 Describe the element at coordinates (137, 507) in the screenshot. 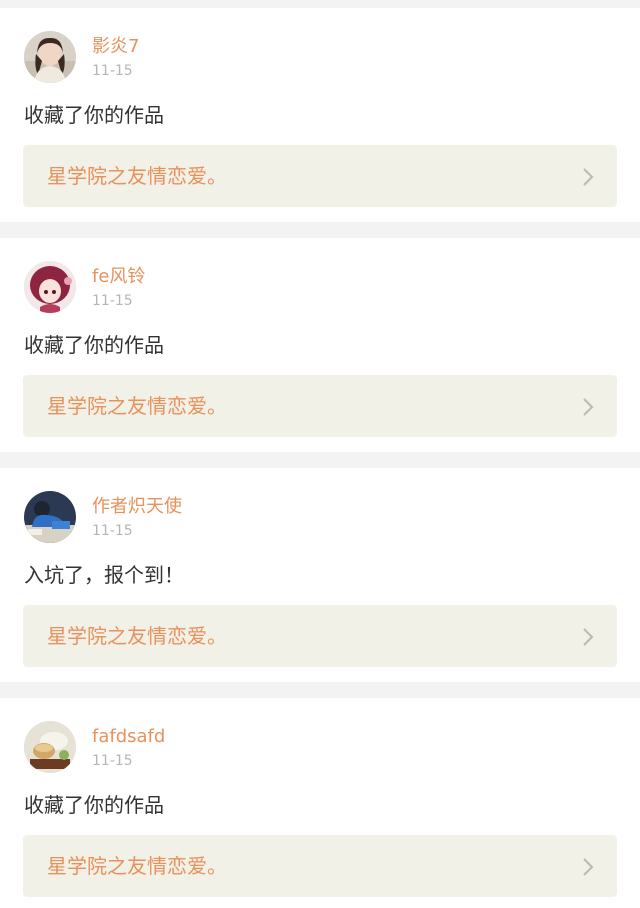

I see `username: 作者炽天使` at that location.